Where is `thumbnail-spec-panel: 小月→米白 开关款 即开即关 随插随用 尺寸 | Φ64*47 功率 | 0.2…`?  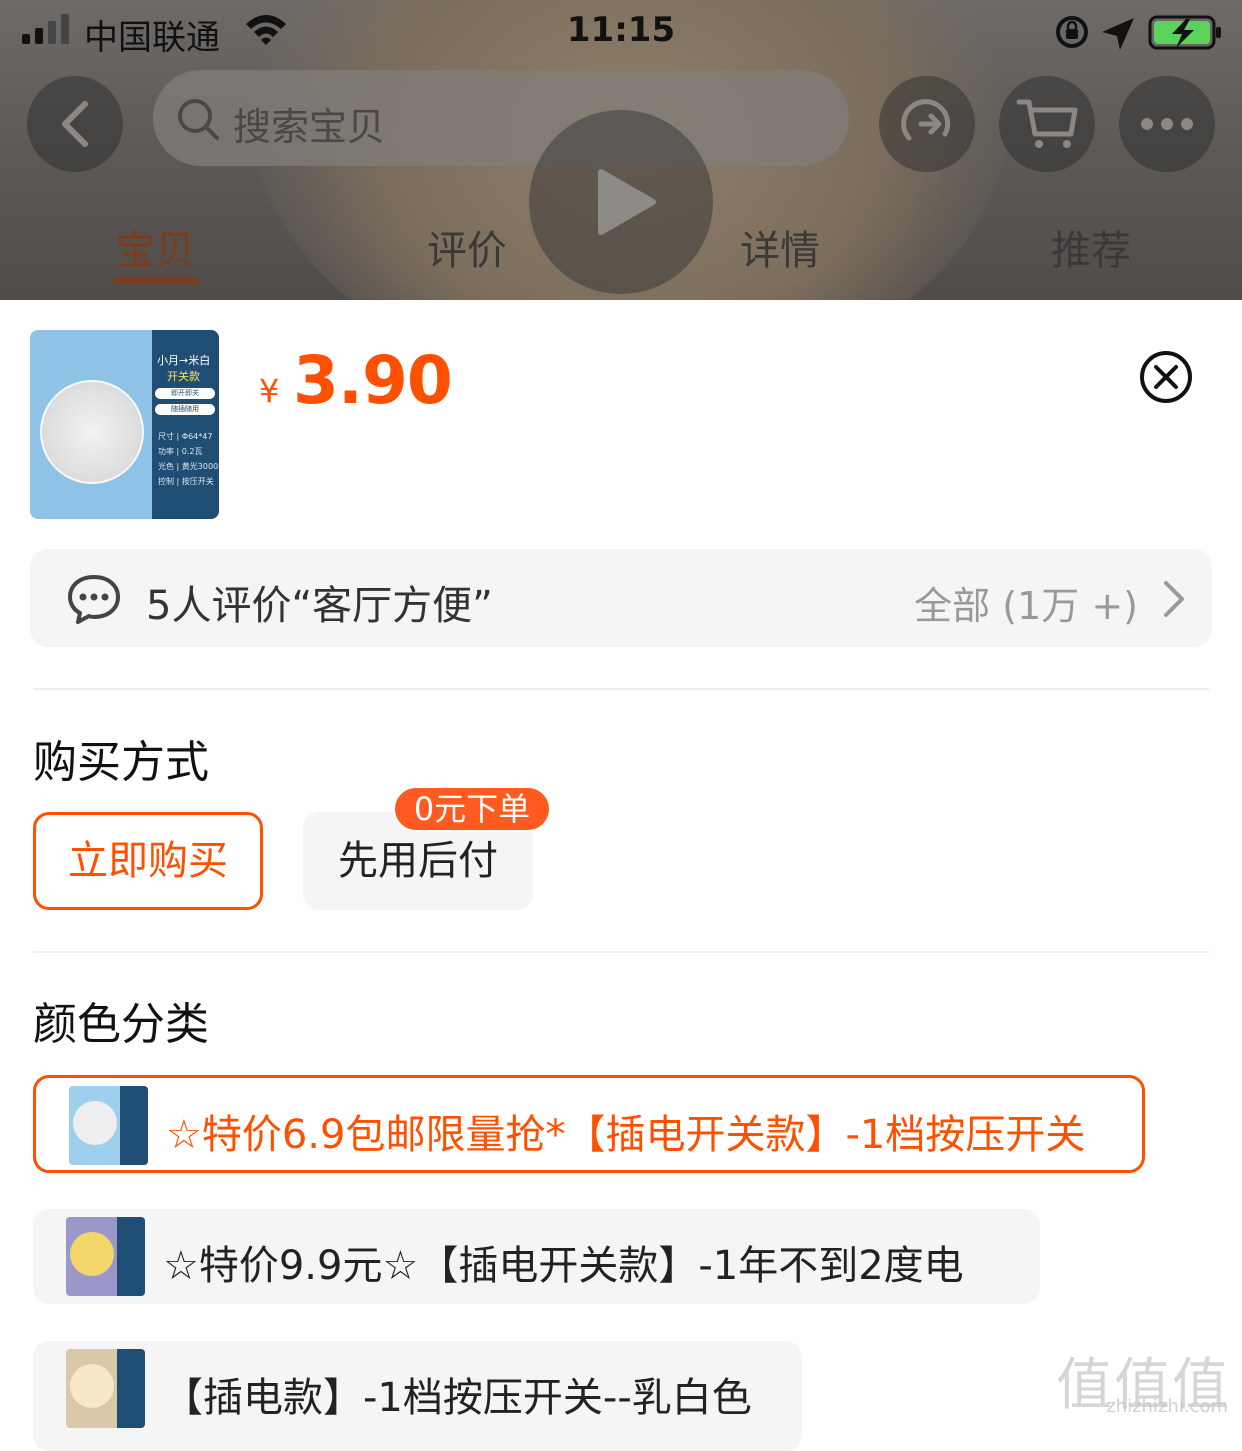 thumbnail-spec-panel: 小月→米白 开关款 即开即关 随插随用 尺寸 | Φ64*47 功率 | 0.2… is located at coordinates (185, 424).